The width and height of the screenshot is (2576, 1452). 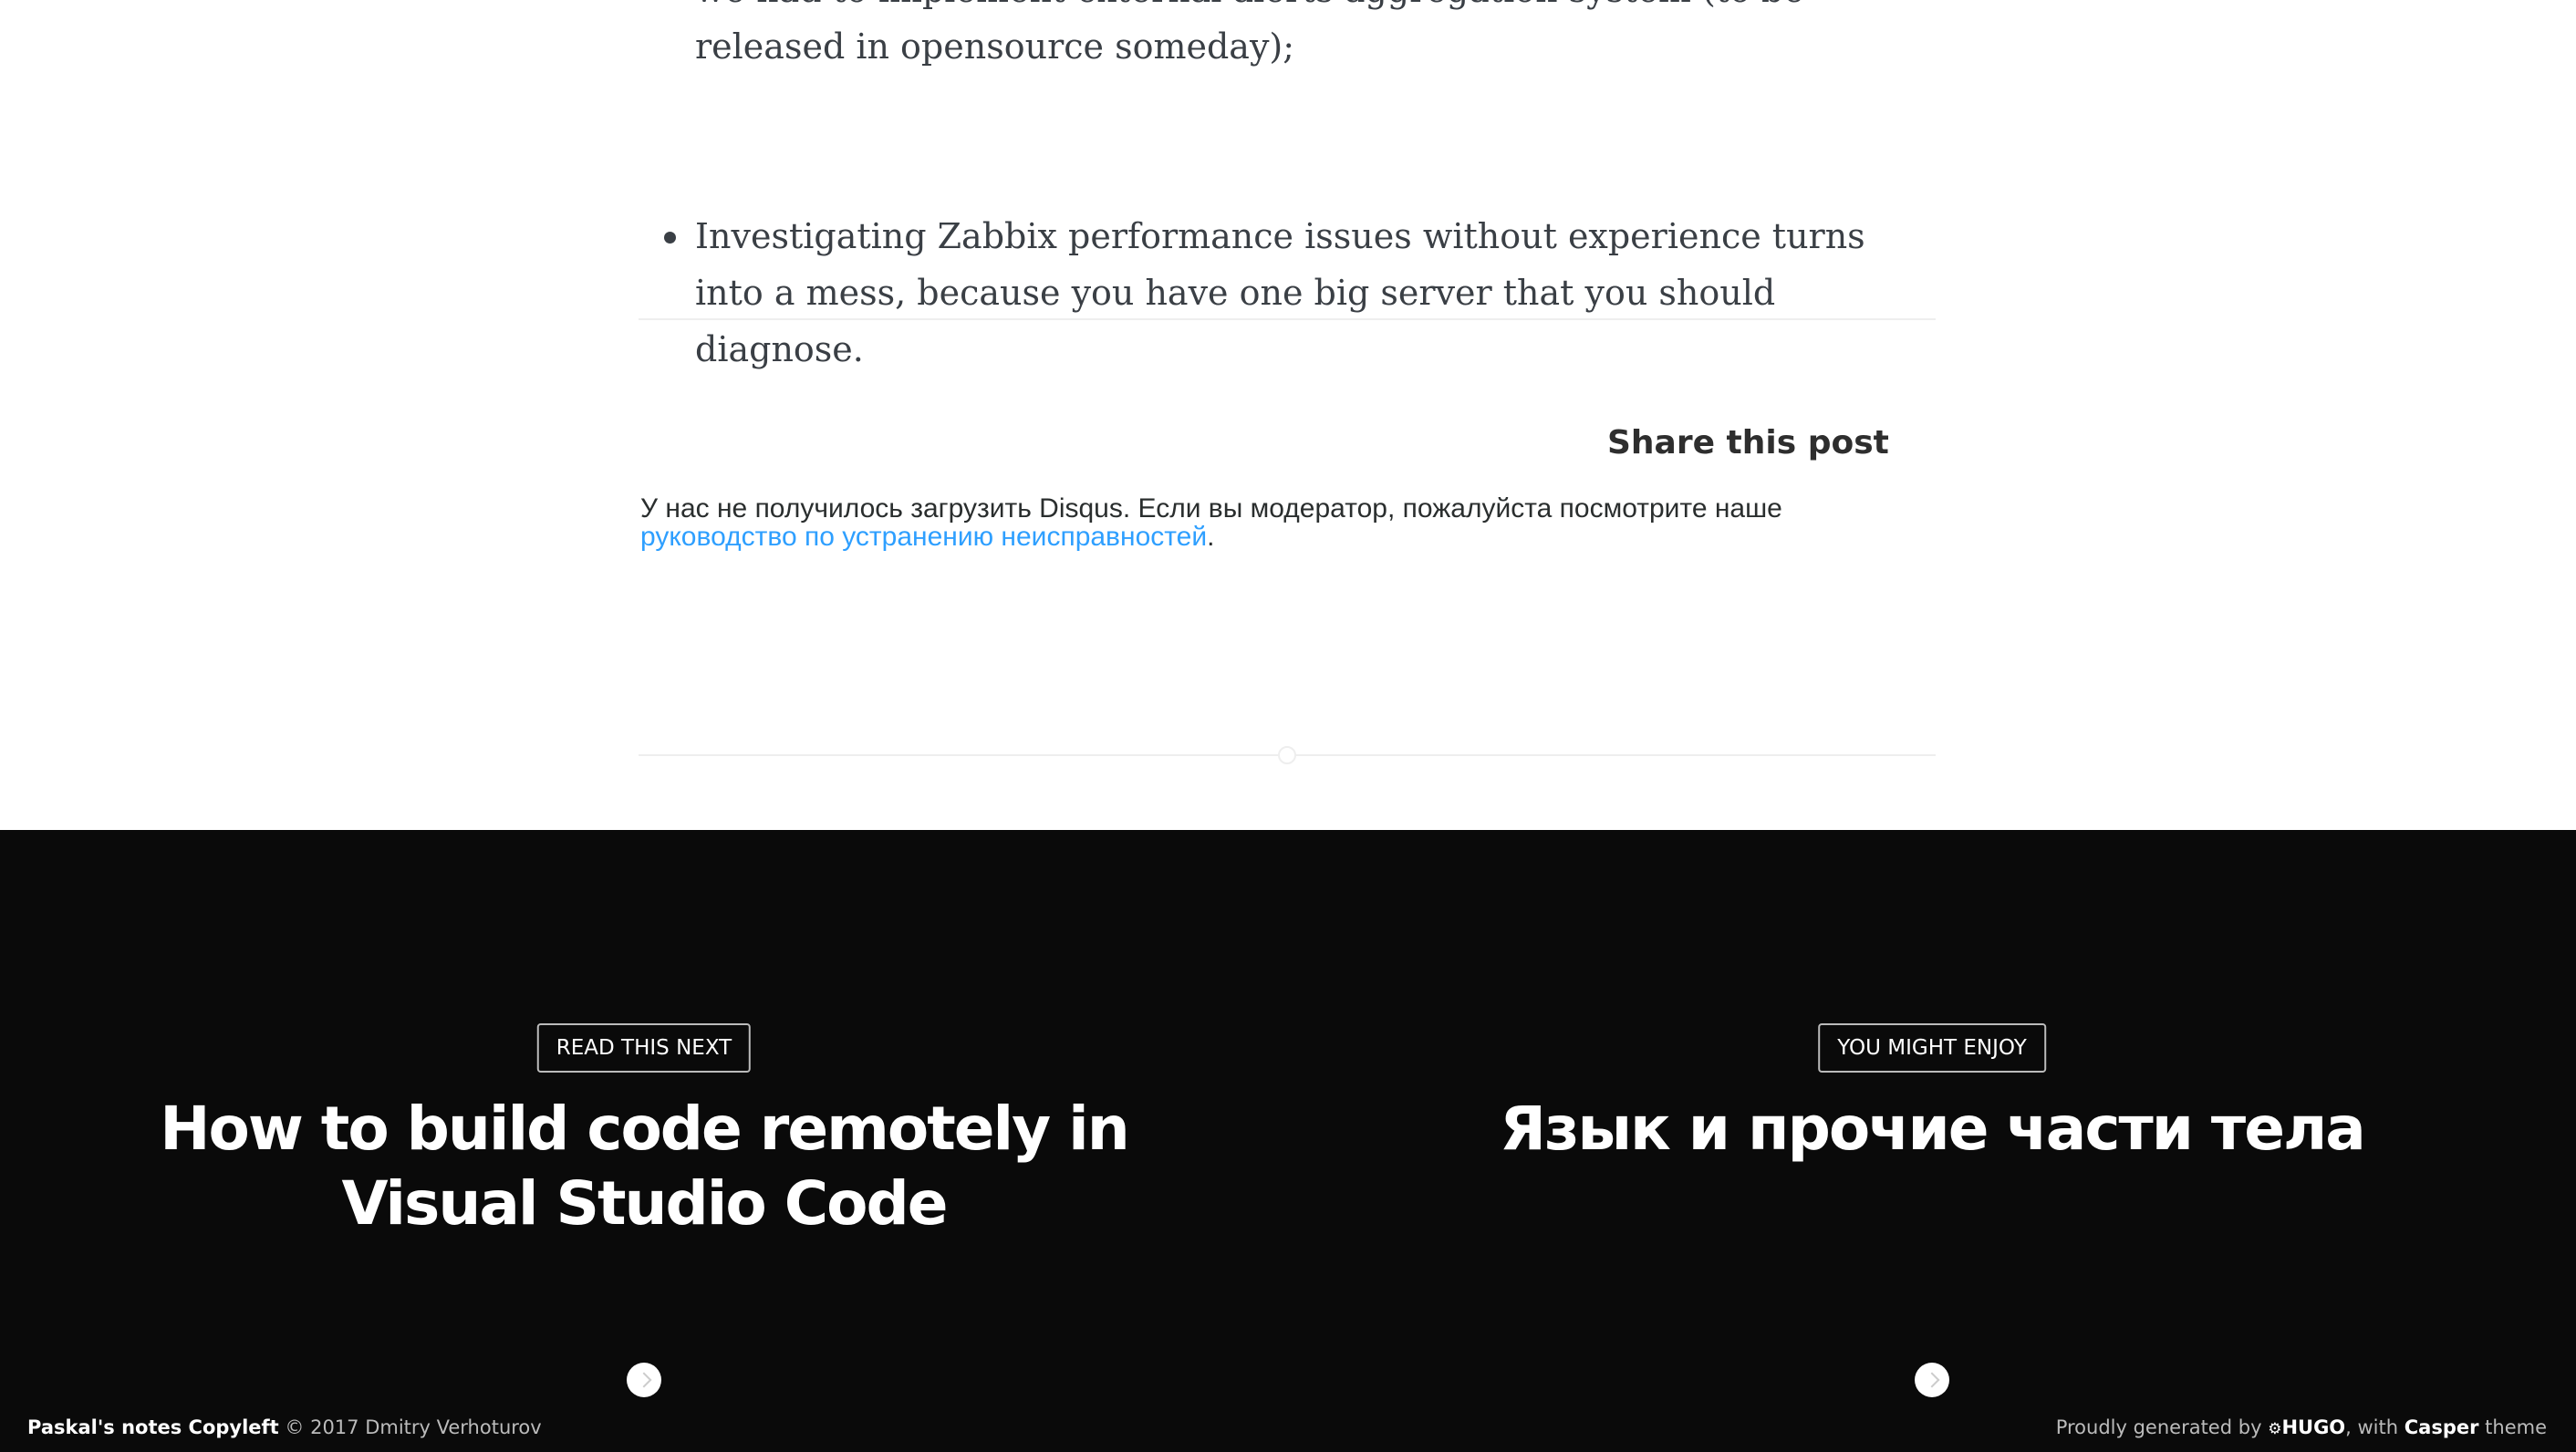 I want to click on read-next-arrow-icon, so click(x=644, y=1380).